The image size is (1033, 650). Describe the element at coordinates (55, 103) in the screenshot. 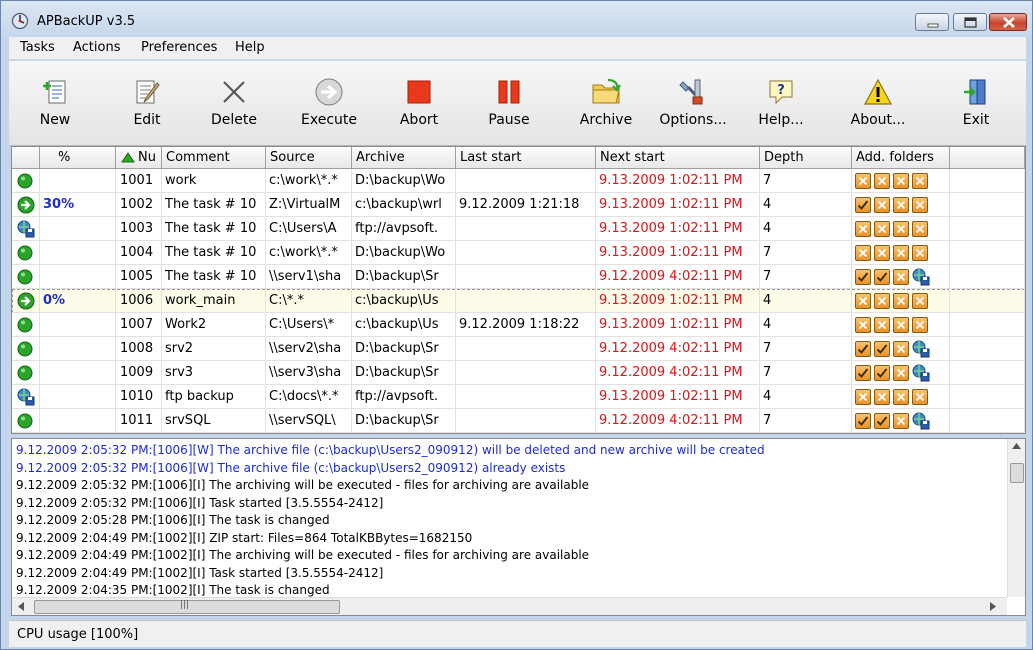

I see `new-button: New` at that location.